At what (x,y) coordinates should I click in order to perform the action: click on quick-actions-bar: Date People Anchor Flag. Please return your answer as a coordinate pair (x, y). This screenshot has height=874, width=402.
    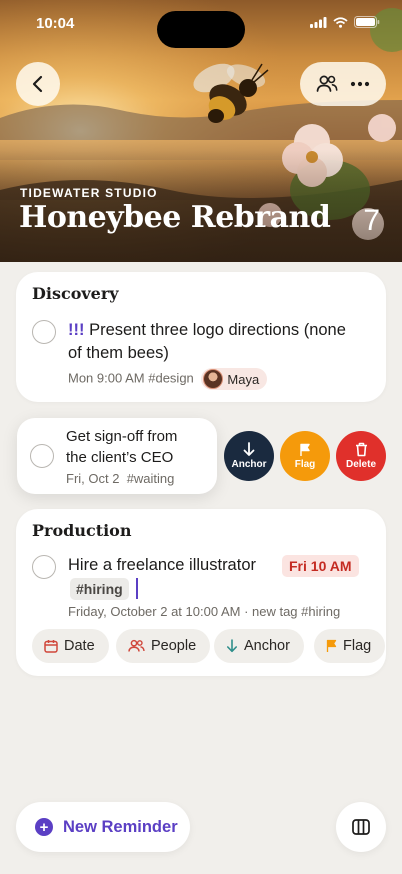
    Looking at the image, I should click on (201, 648).